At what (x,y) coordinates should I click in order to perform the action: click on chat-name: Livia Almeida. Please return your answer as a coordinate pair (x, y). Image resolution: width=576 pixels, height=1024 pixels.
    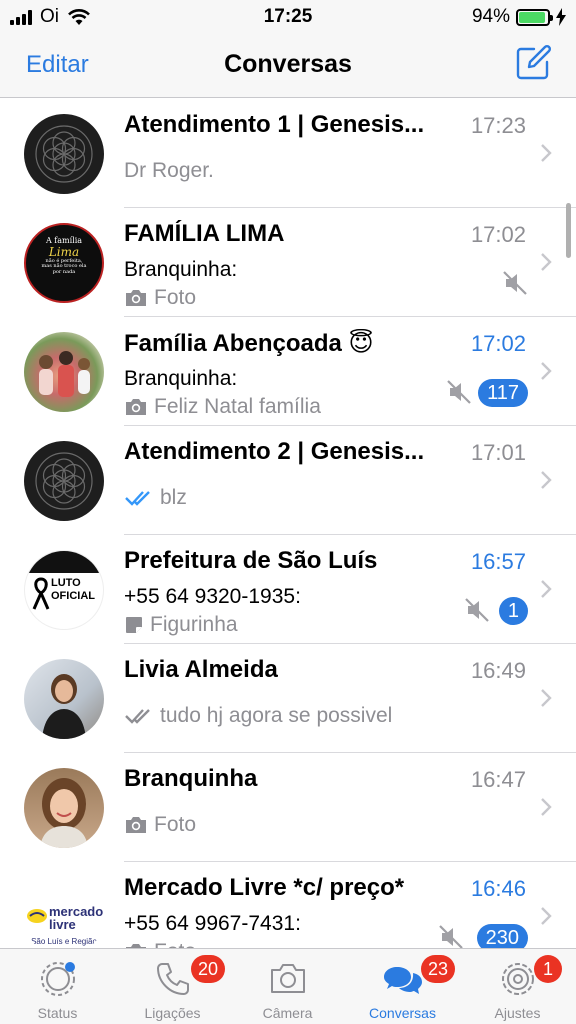
    Looking at the image, I should click on (201, 669).